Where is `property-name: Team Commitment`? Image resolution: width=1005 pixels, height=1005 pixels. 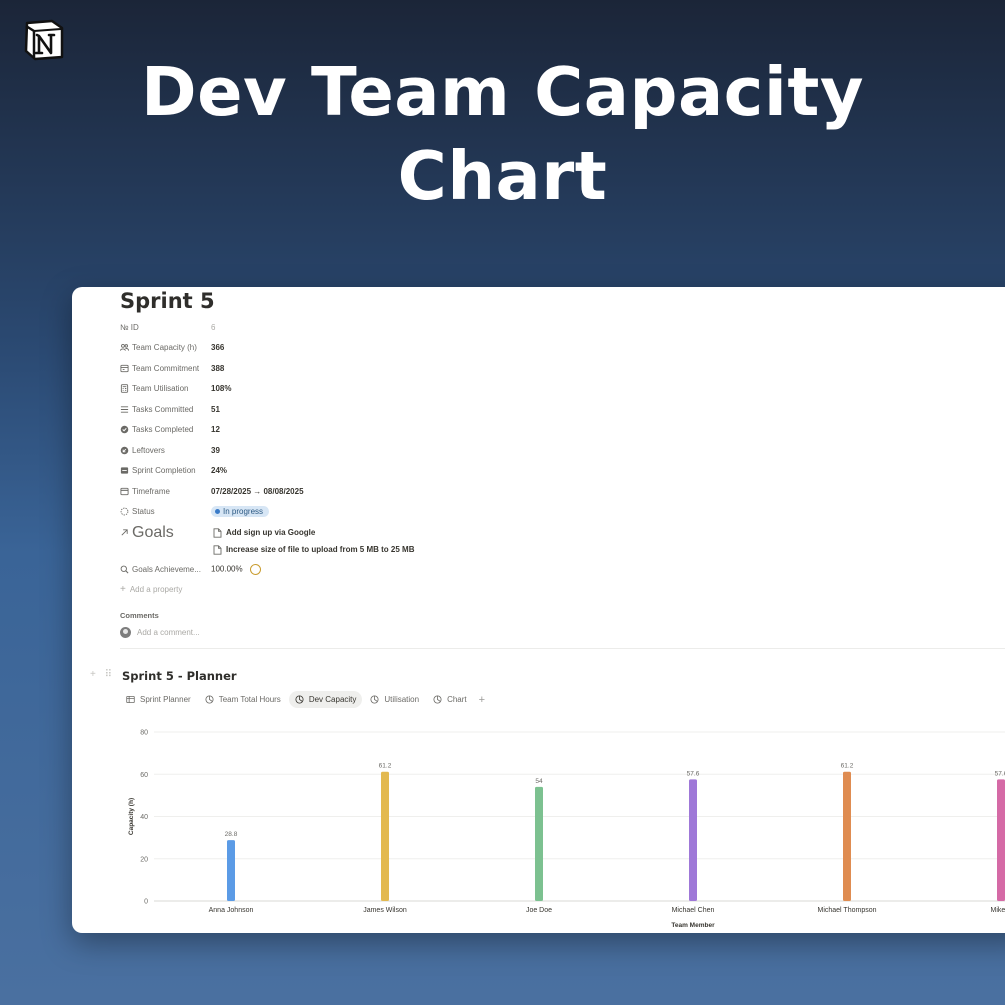
property-name: Team Commitment is located at coordinates (166, 368).